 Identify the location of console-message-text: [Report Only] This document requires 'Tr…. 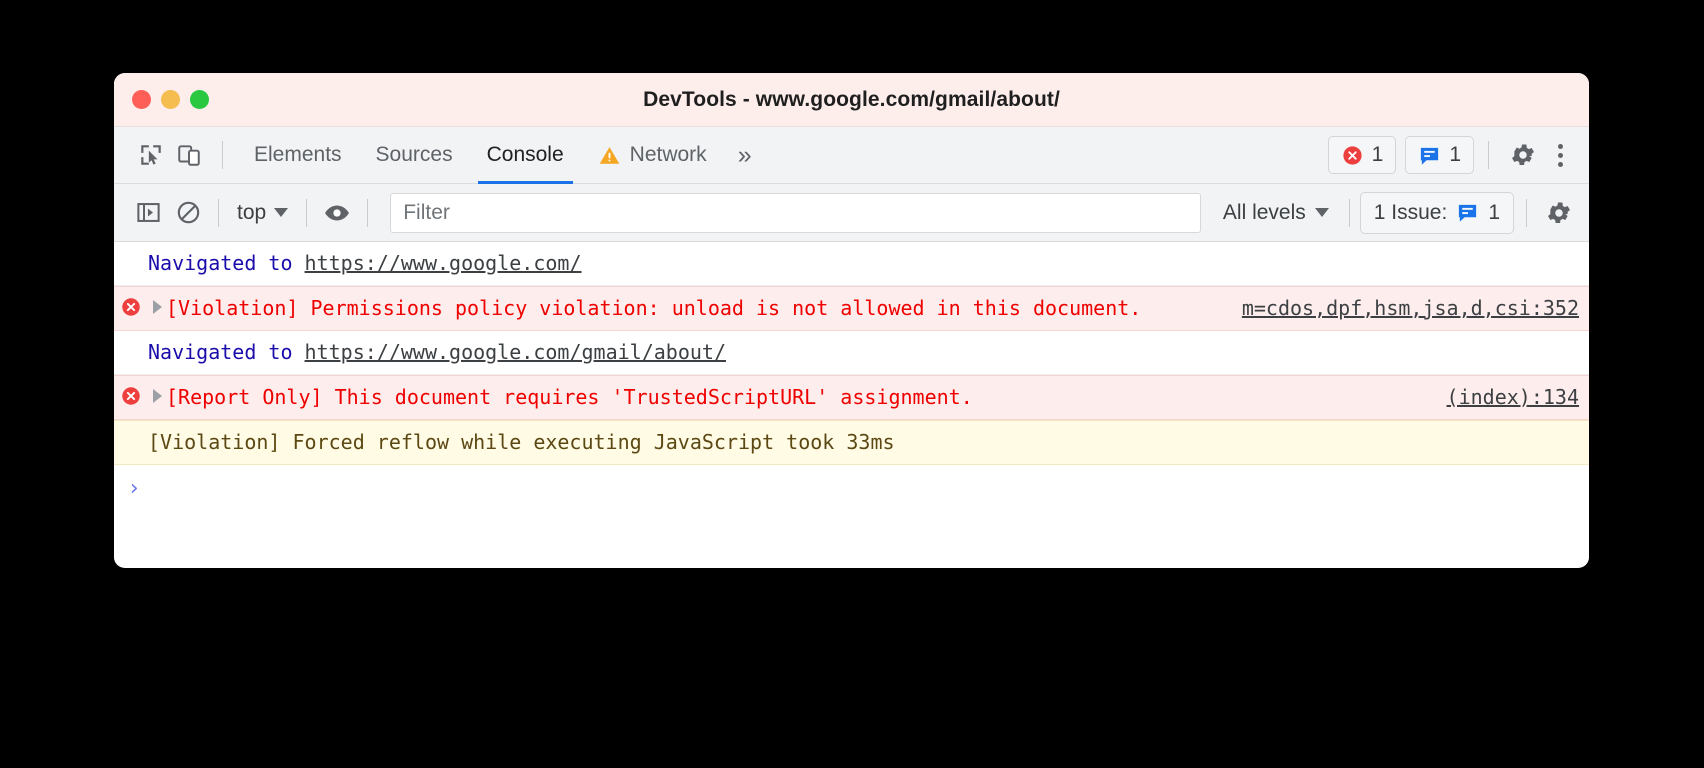
(569, 397).